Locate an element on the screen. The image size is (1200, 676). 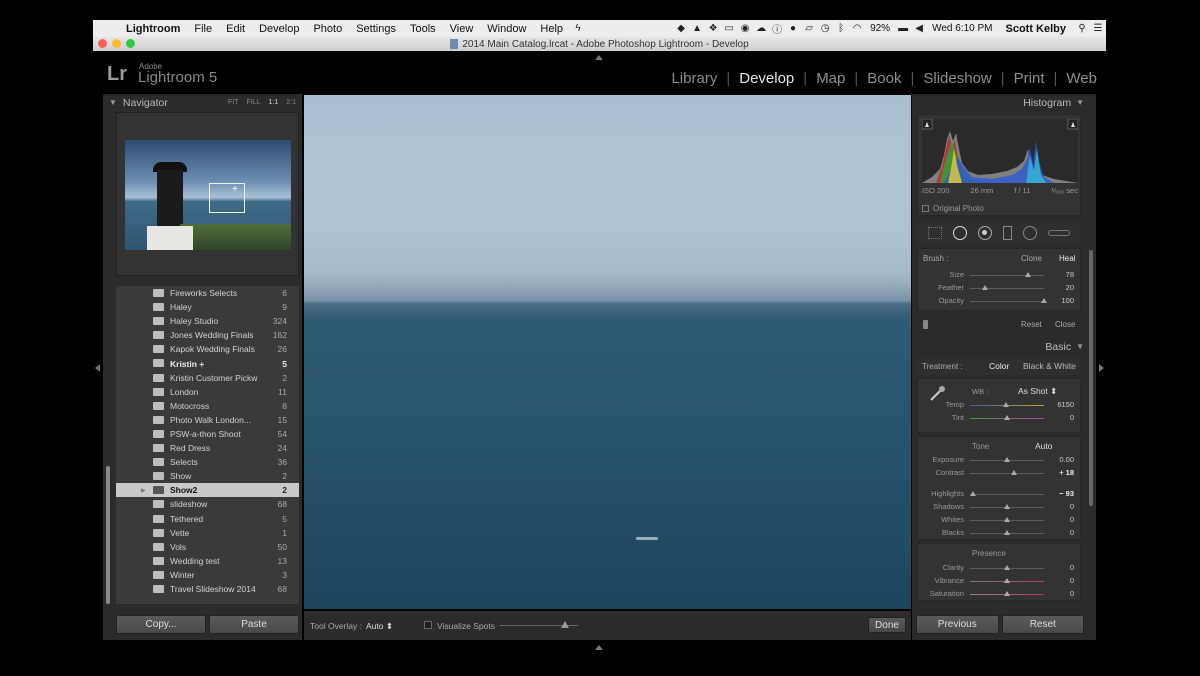
heal-mode-button: Heal is located at coordinates (1067, 258).